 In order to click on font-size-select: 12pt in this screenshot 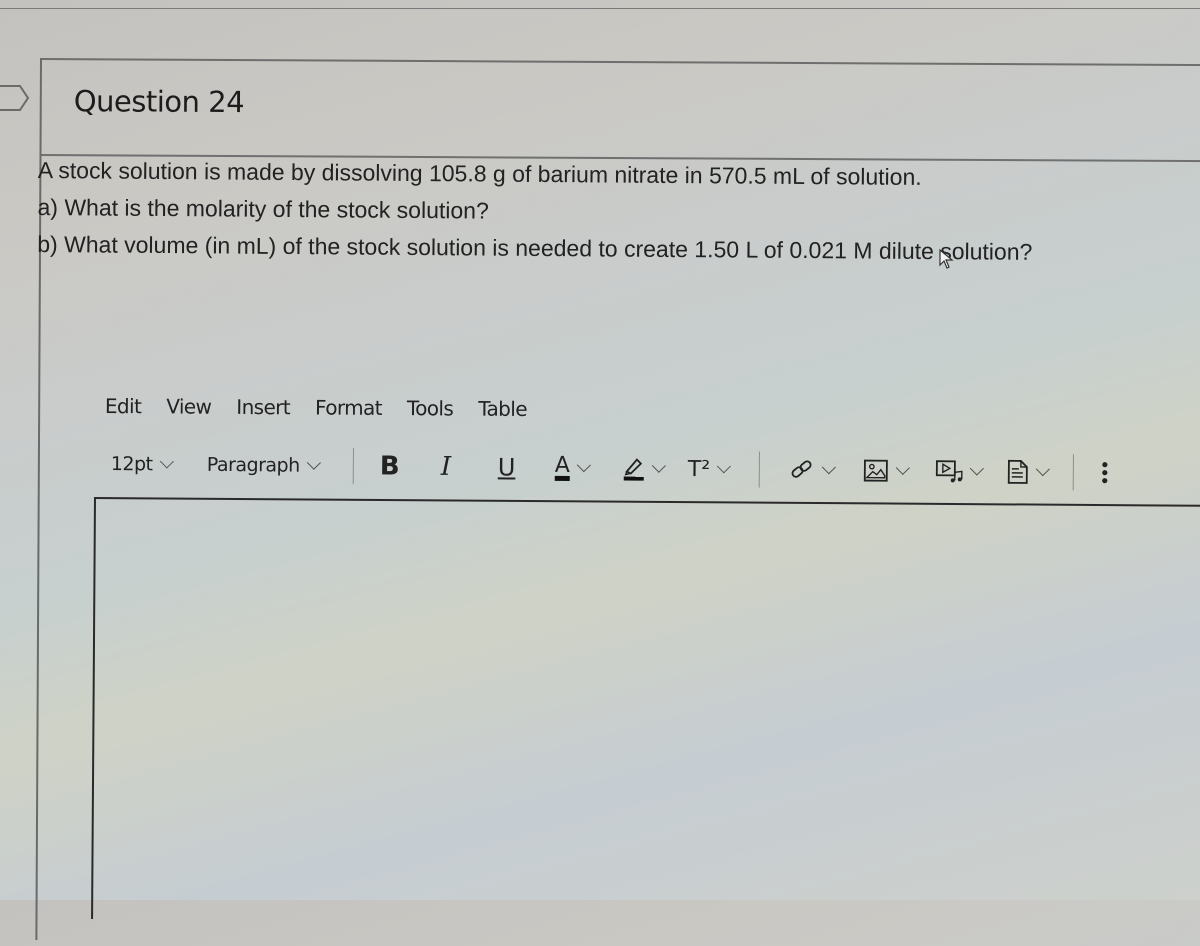, I will do `click(142, 464)`.